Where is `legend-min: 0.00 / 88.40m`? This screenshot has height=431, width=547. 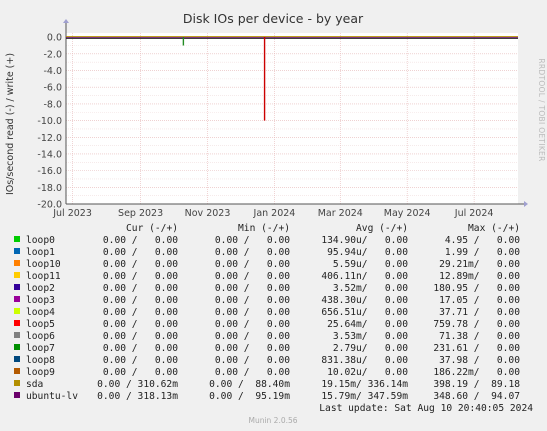 legend-min: 0.00 / 88.40m is located at coordinates (249, 384).